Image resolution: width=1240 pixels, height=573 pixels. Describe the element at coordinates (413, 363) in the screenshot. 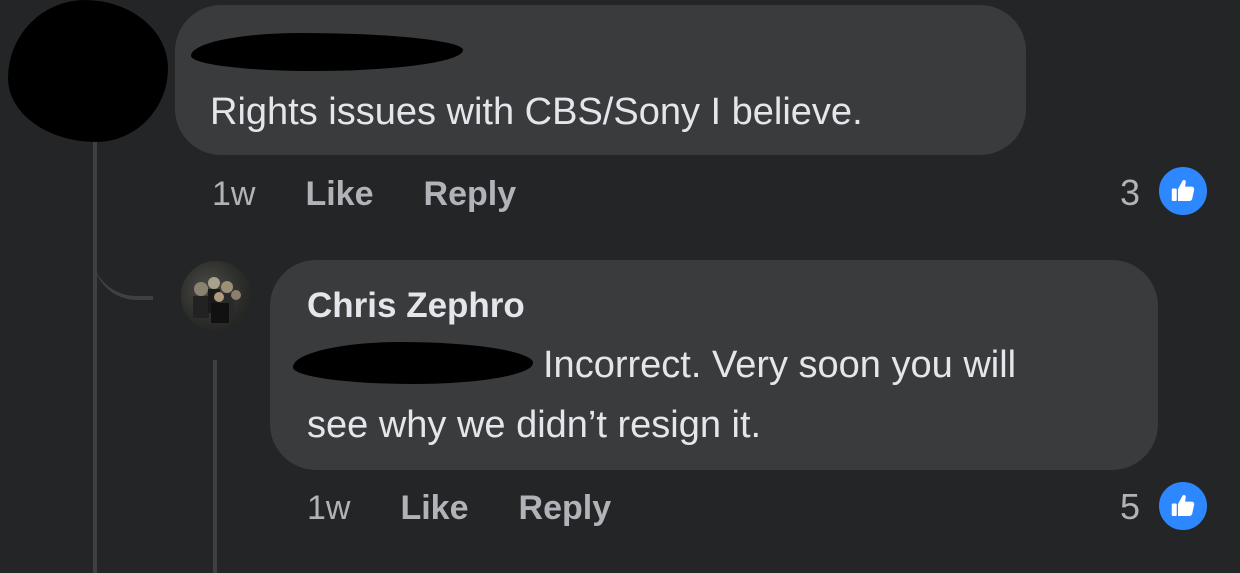

I see `redacted-mention` at that location.